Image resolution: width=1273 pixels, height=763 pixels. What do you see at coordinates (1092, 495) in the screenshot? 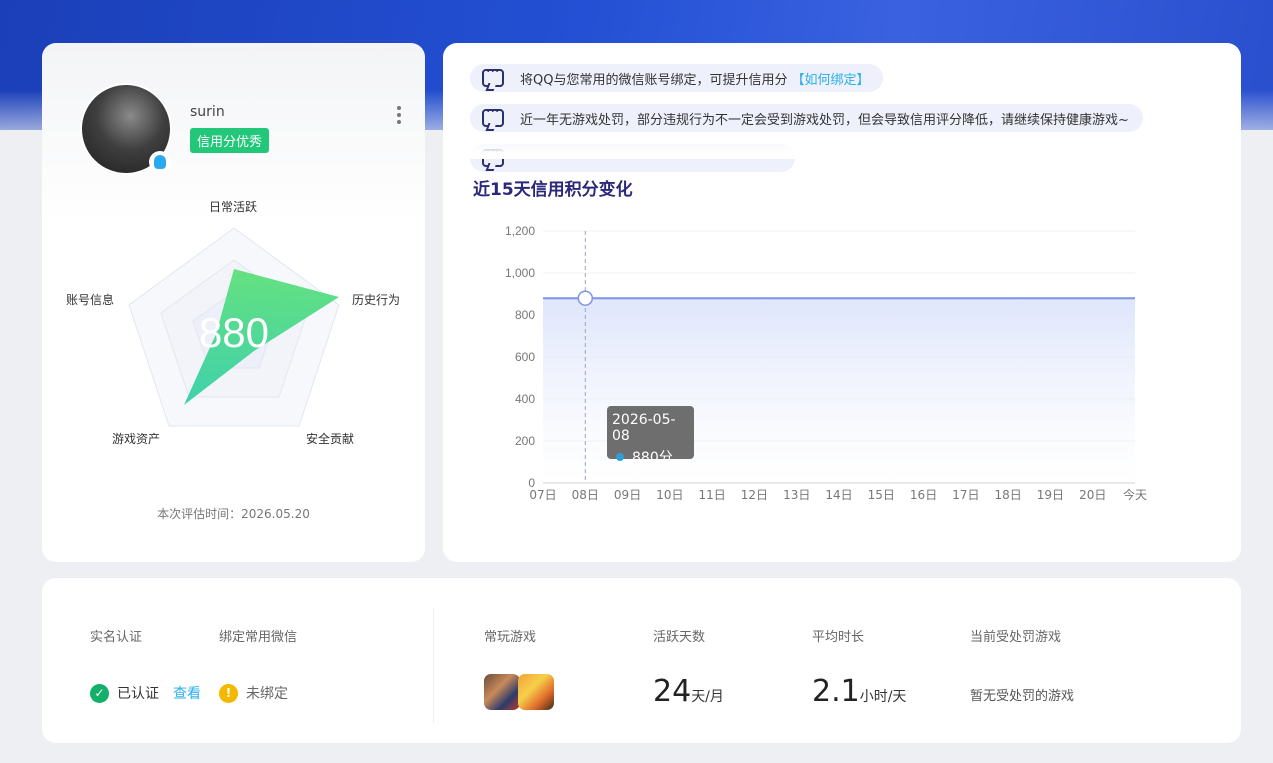
I see `x-tick-label: 20日` at bounding box center [1092, 495].